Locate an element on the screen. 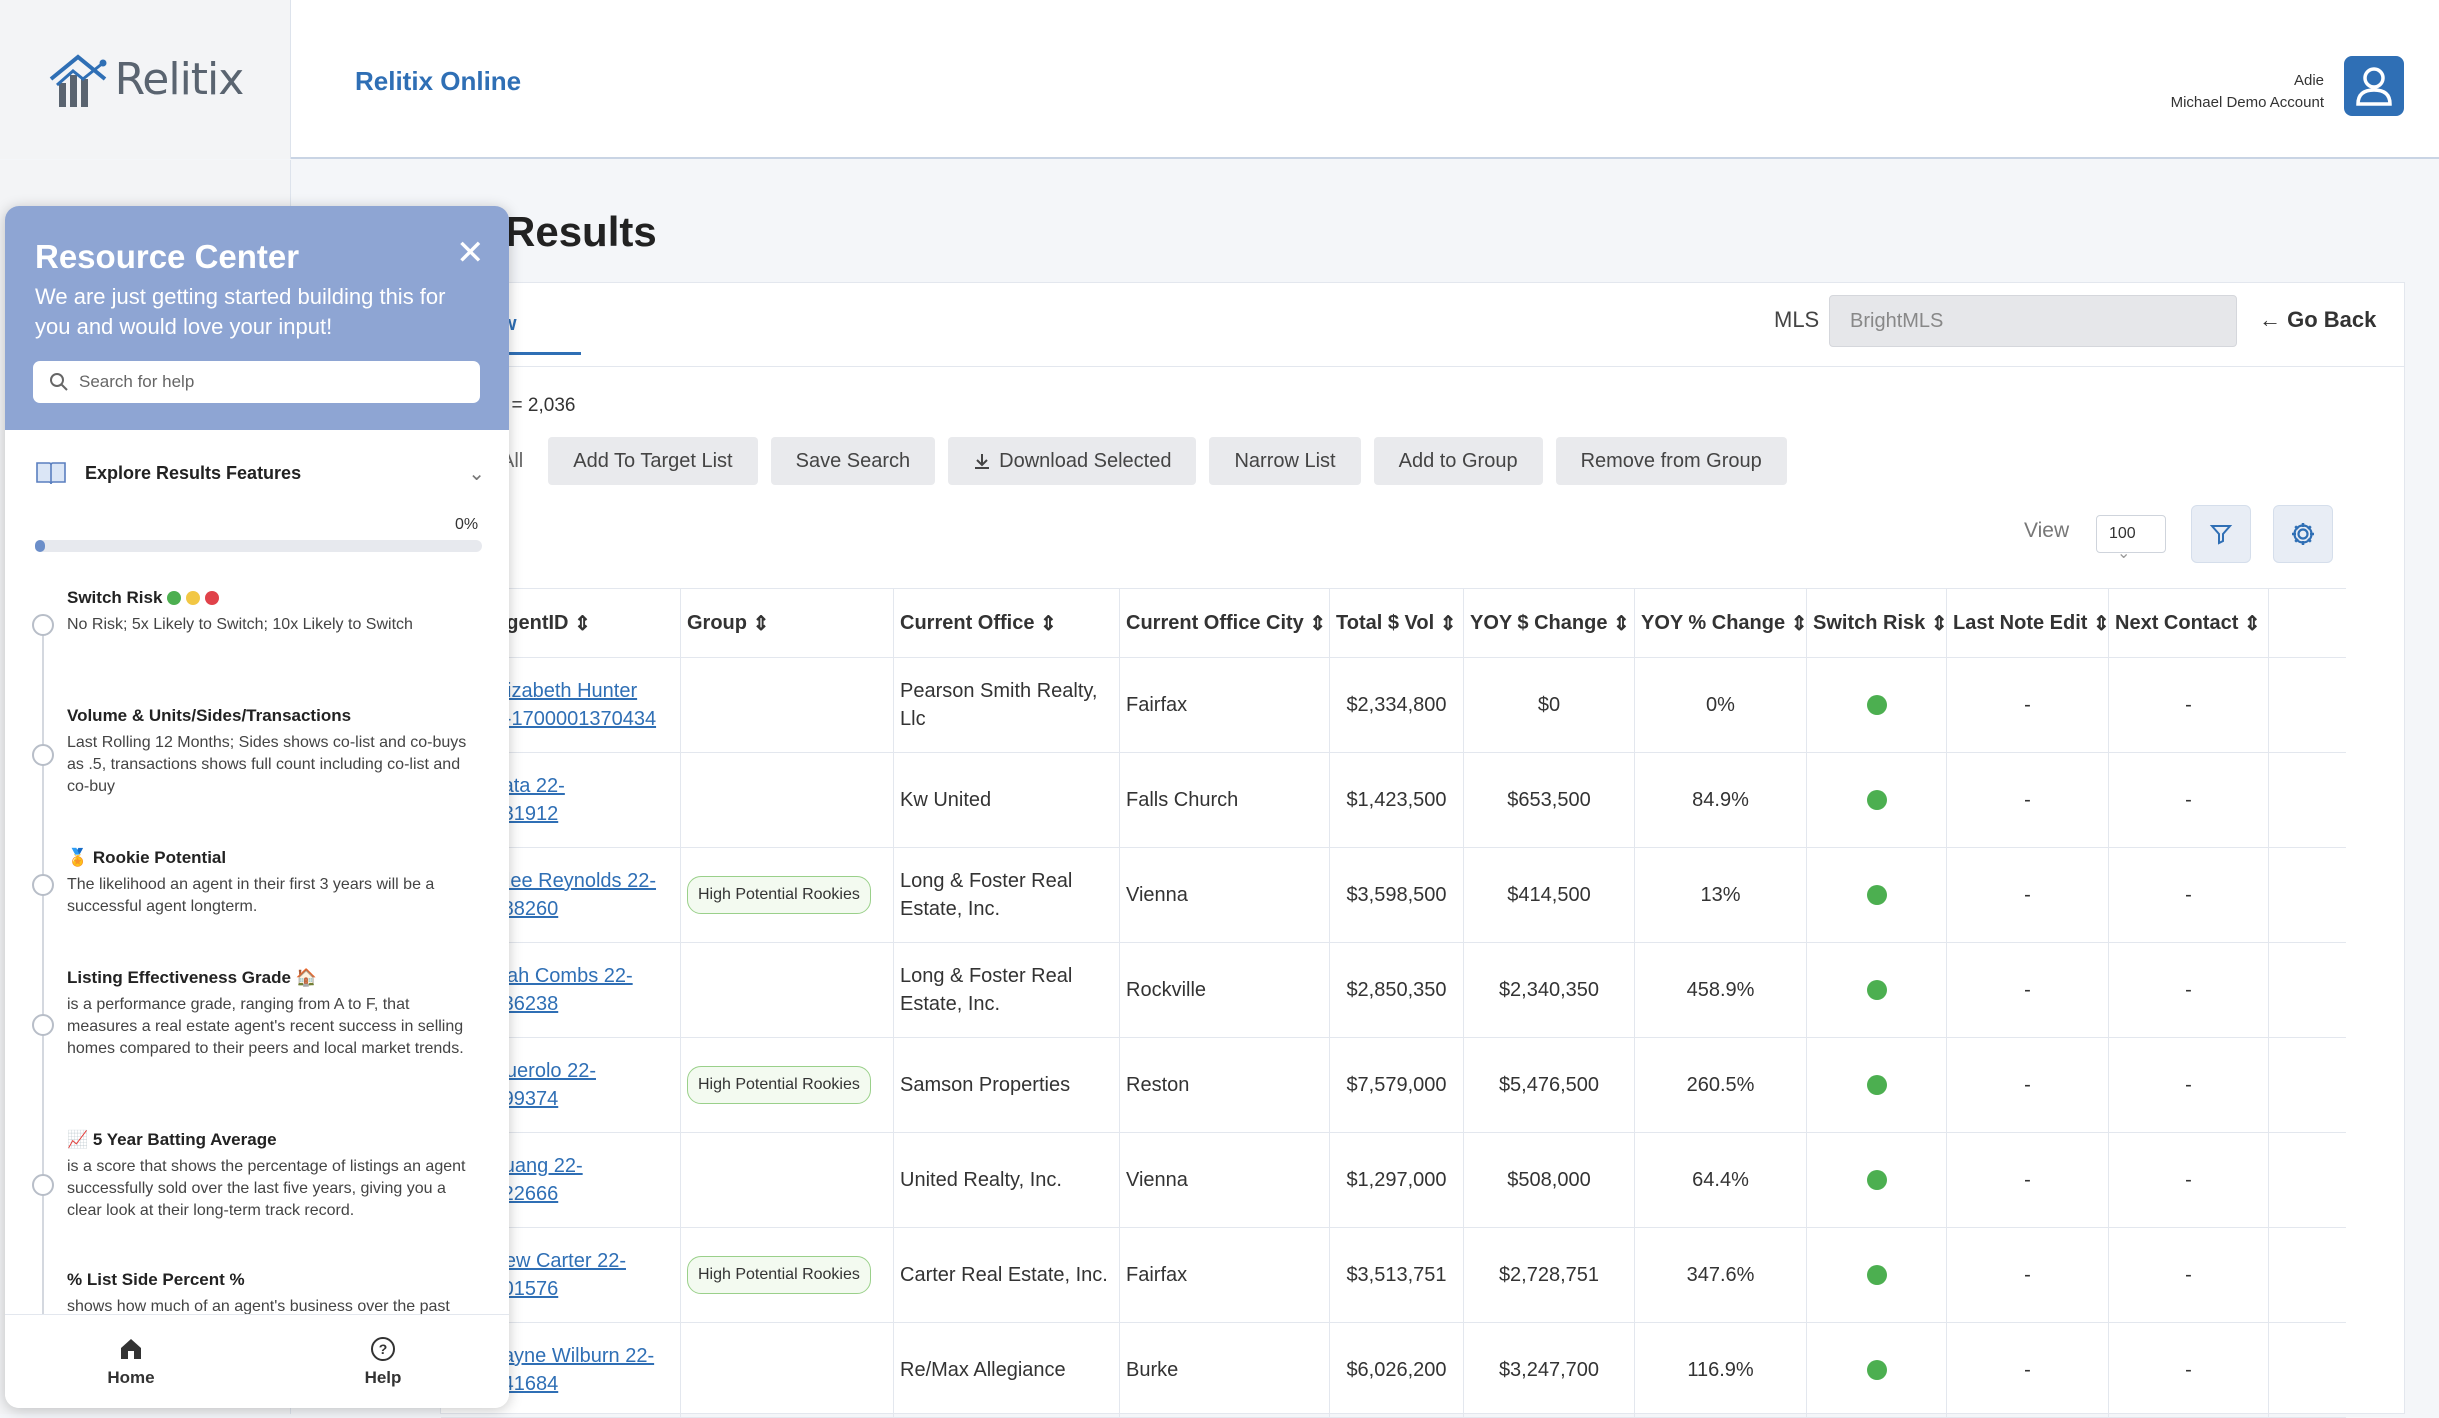  city-cell: Rockville is located at coordinates (1225, 990).